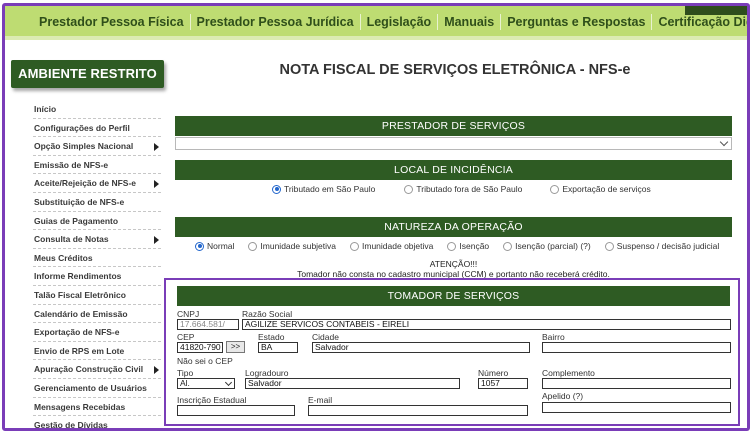  What do you see at coordinates (325, 337) in the screenshot?
I see `cidade-label: Cidade` at bounding box center [325, 337].